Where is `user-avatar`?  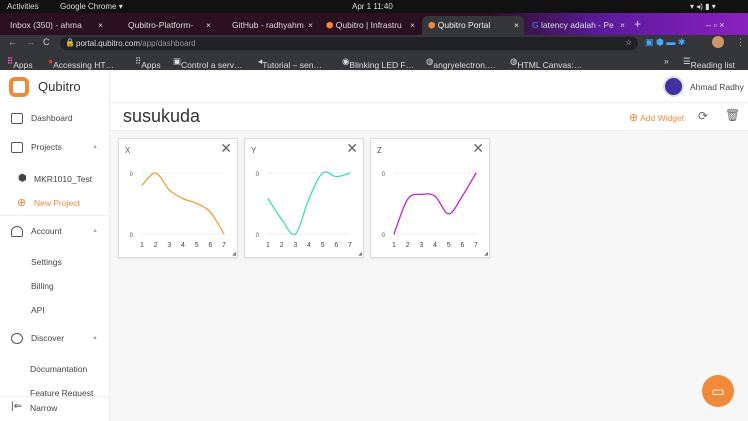
user-avatar is located at coordinates (673, 86).